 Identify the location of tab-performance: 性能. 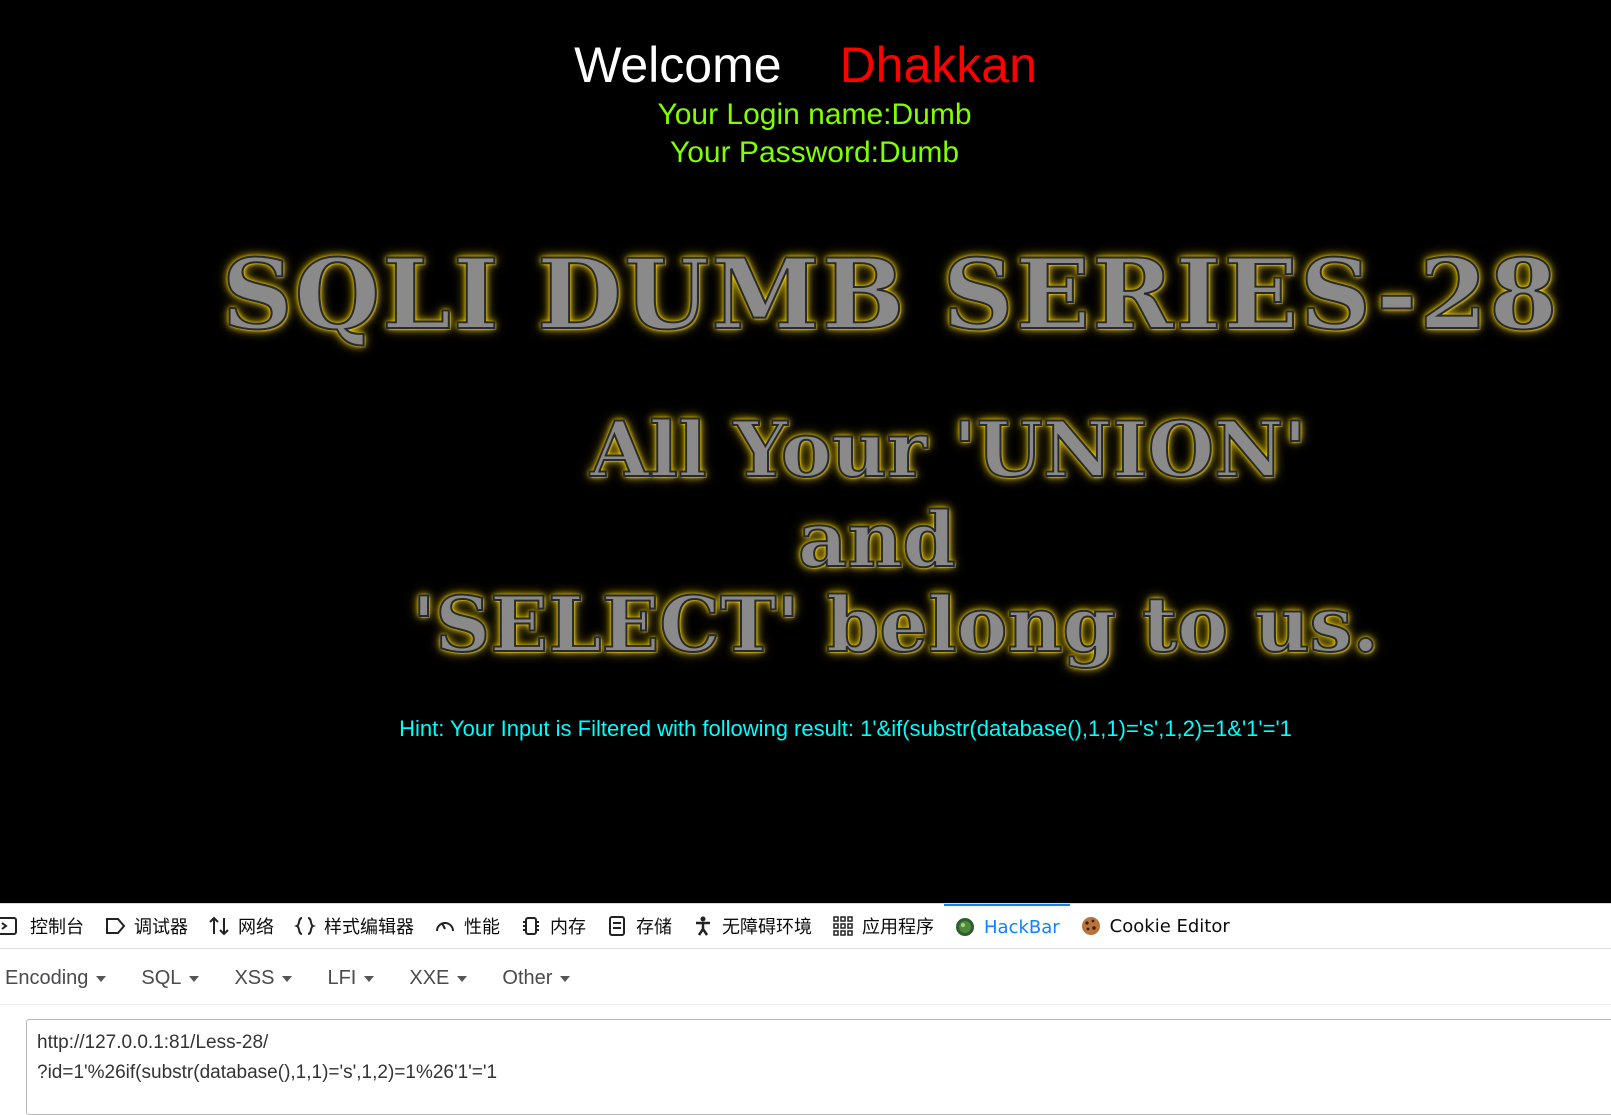
(467, 926).